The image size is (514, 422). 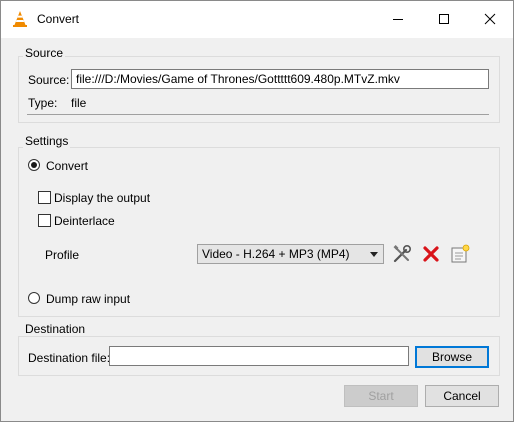 I want to click on profile-label: Profile, so click(x=62, y=255).